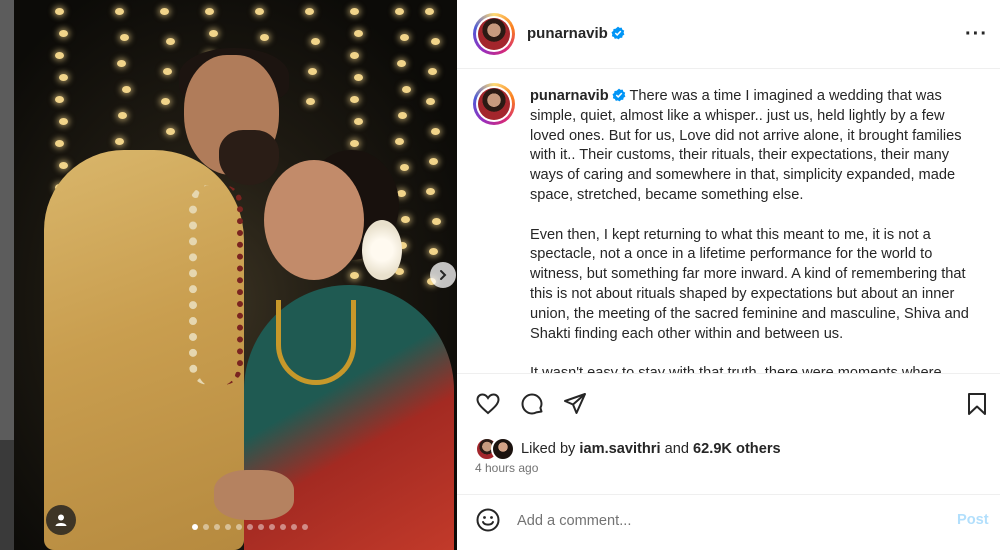 This screenshot has height=550, width=1000. What do you see at coordinates (216, 285) in the screenshot?
I see `photo-garland` at bounding box center [216, 285].